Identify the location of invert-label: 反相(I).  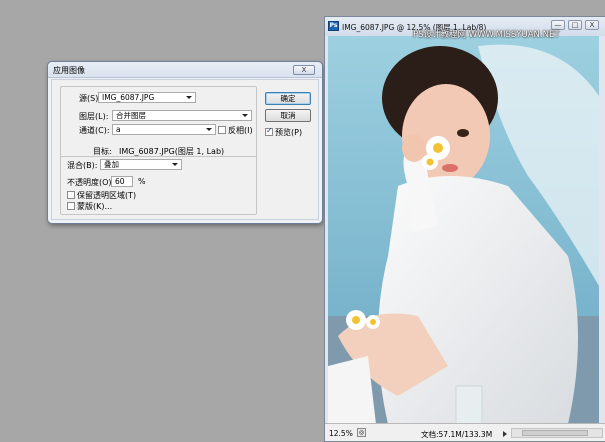
(240, 130).